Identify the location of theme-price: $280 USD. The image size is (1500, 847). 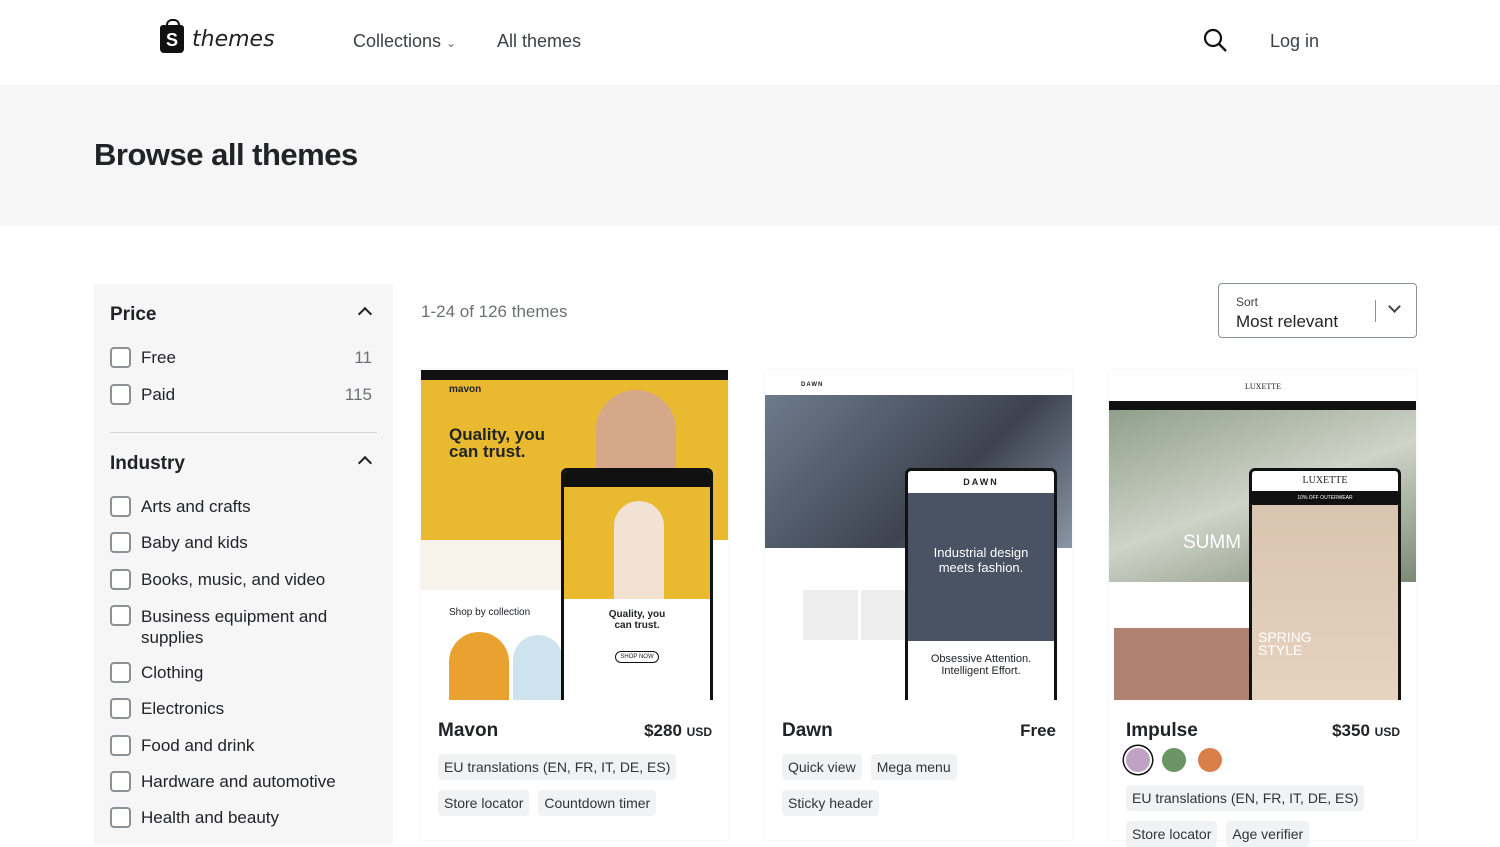
(678, 731).